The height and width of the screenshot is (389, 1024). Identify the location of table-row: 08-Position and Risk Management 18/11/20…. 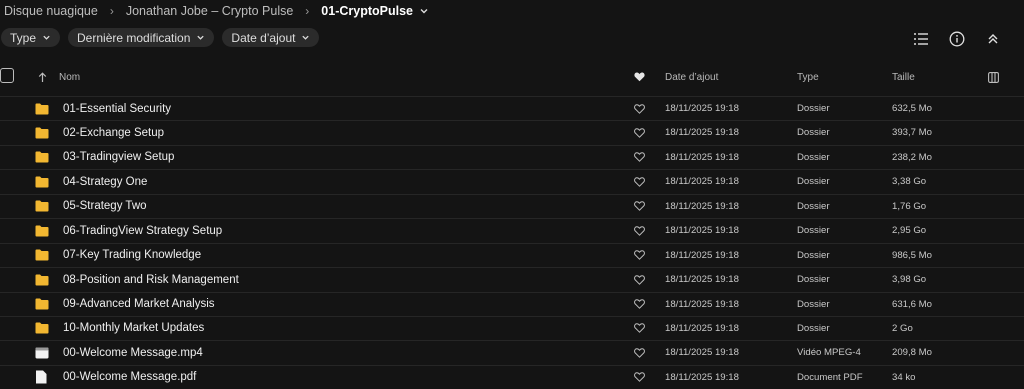
(512, 279).